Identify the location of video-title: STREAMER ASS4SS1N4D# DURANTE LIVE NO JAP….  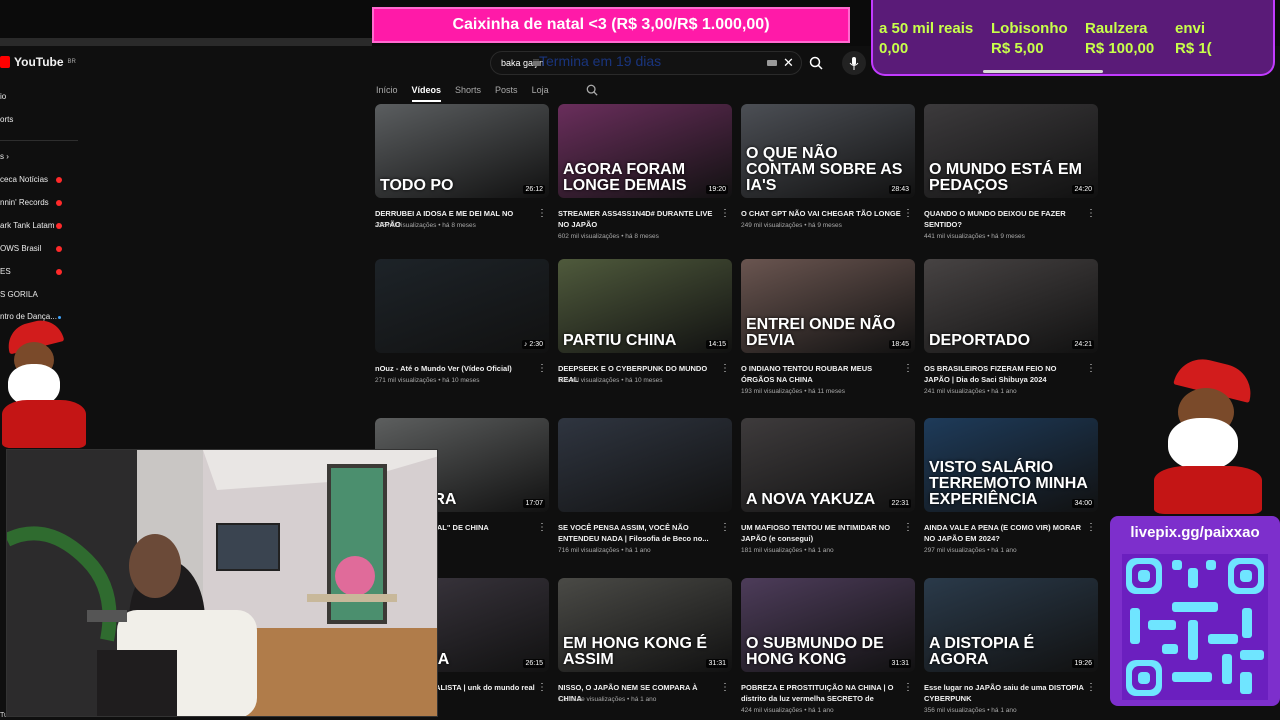
(638, 219).